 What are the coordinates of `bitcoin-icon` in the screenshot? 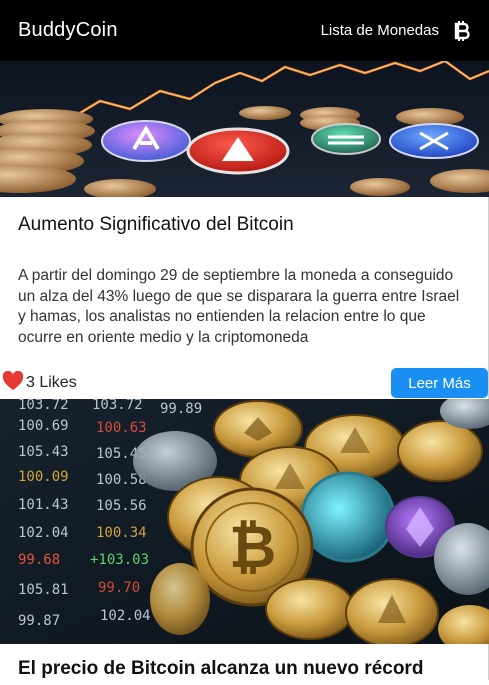 It's located at (462, 31).